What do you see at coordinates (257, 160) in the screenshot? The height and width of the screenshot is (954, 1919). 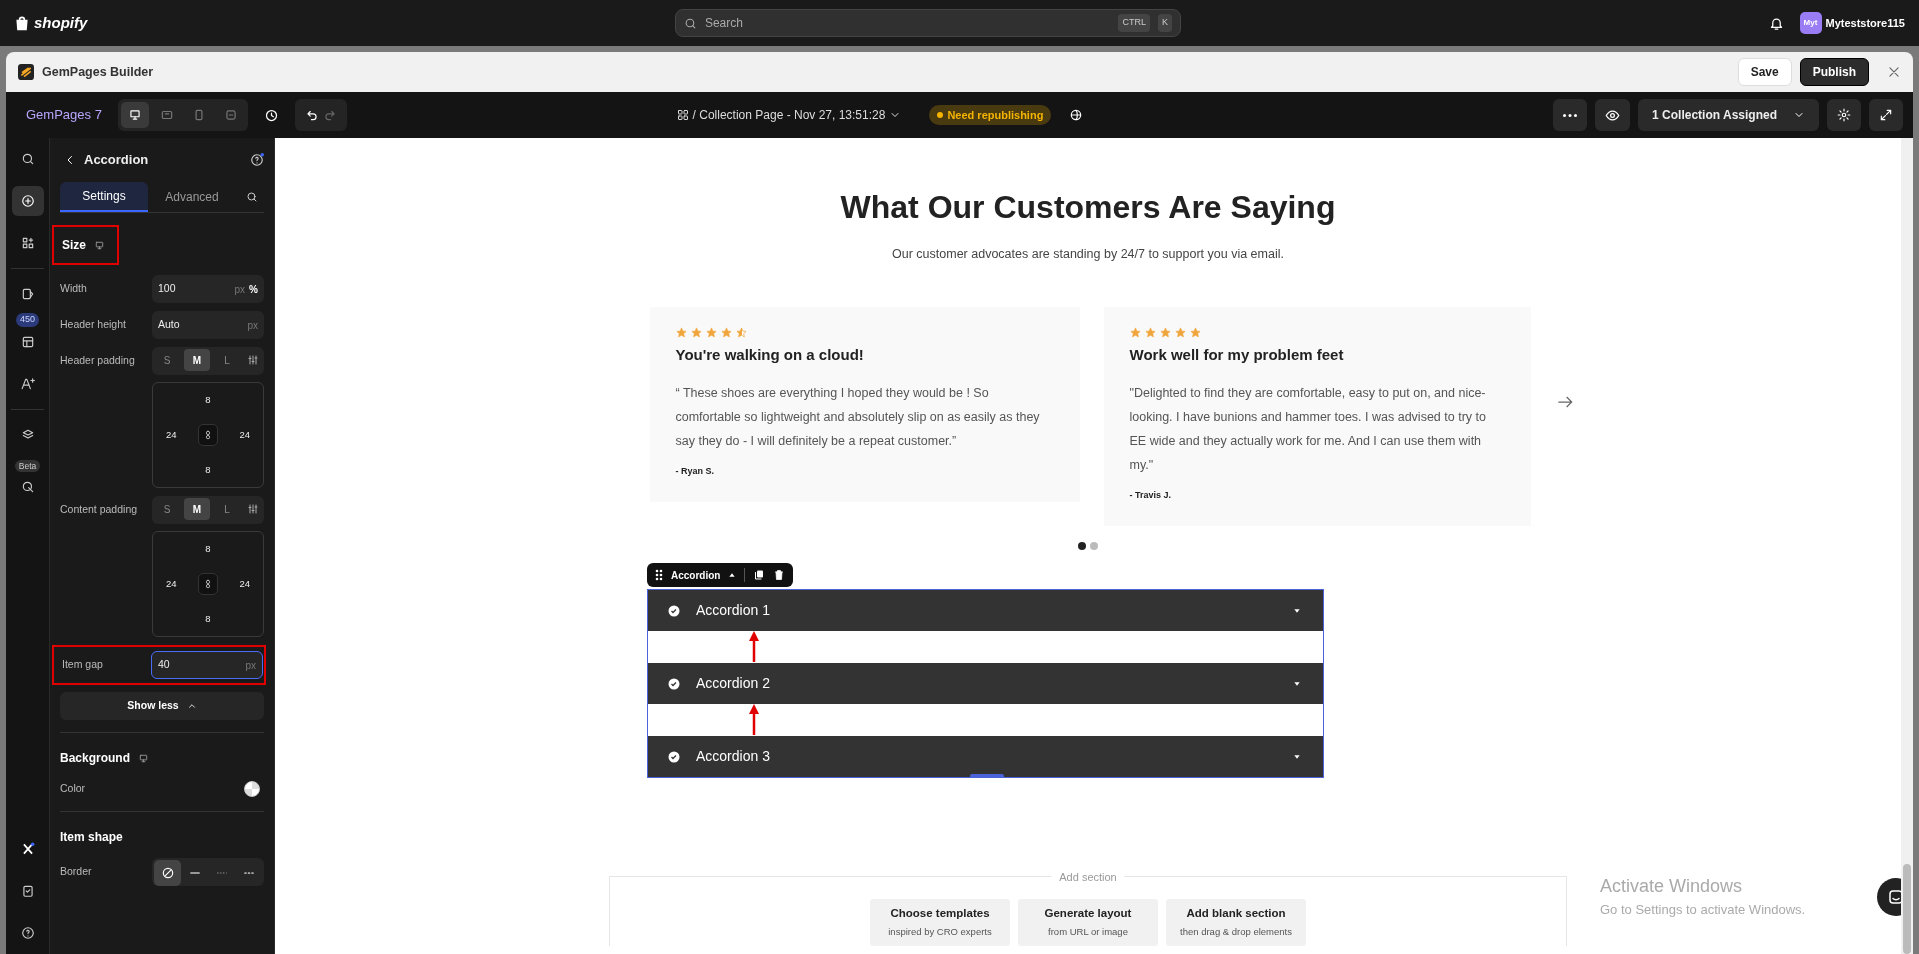 I see `help-icon` at bounding box center [257, 160].